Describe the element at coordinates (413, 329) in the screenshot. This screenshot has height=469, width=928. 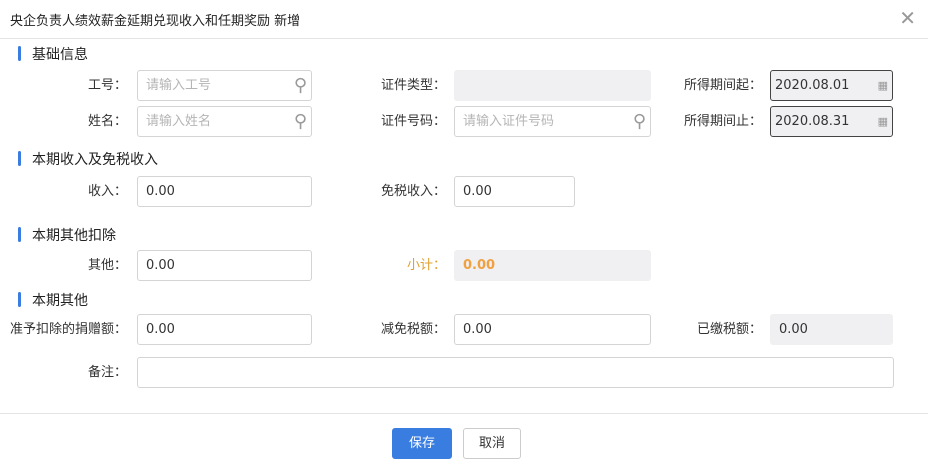
I see `tax-reduction-label: 减免税额：` at that location.